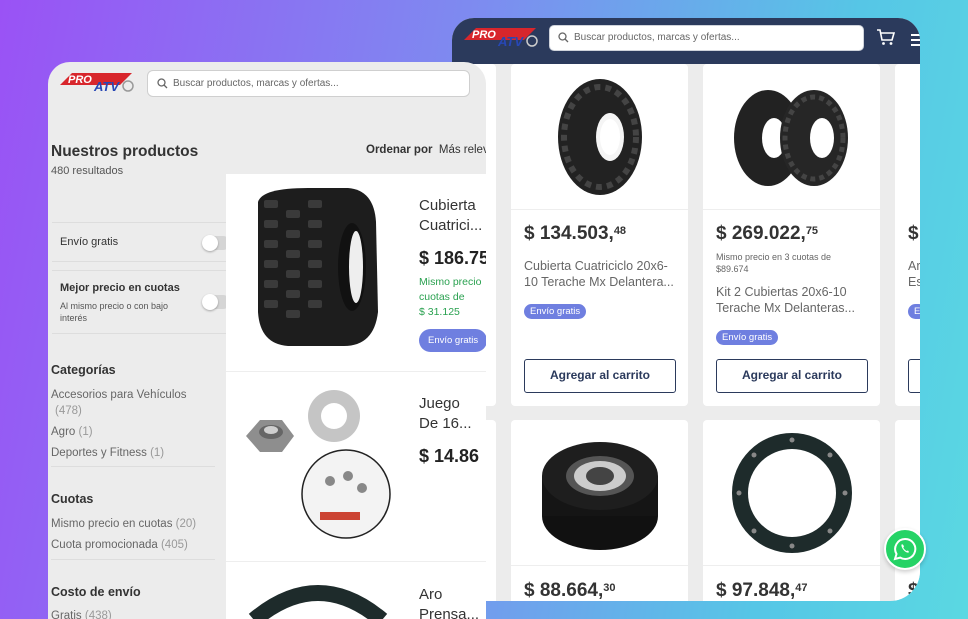 Image resolution: width=968 pixels, height=619 pixels. What do you see at coordinates (89, 242) in the screenshot?
I see `filter-label: Envío gratis` at bounding box center [89, 242].